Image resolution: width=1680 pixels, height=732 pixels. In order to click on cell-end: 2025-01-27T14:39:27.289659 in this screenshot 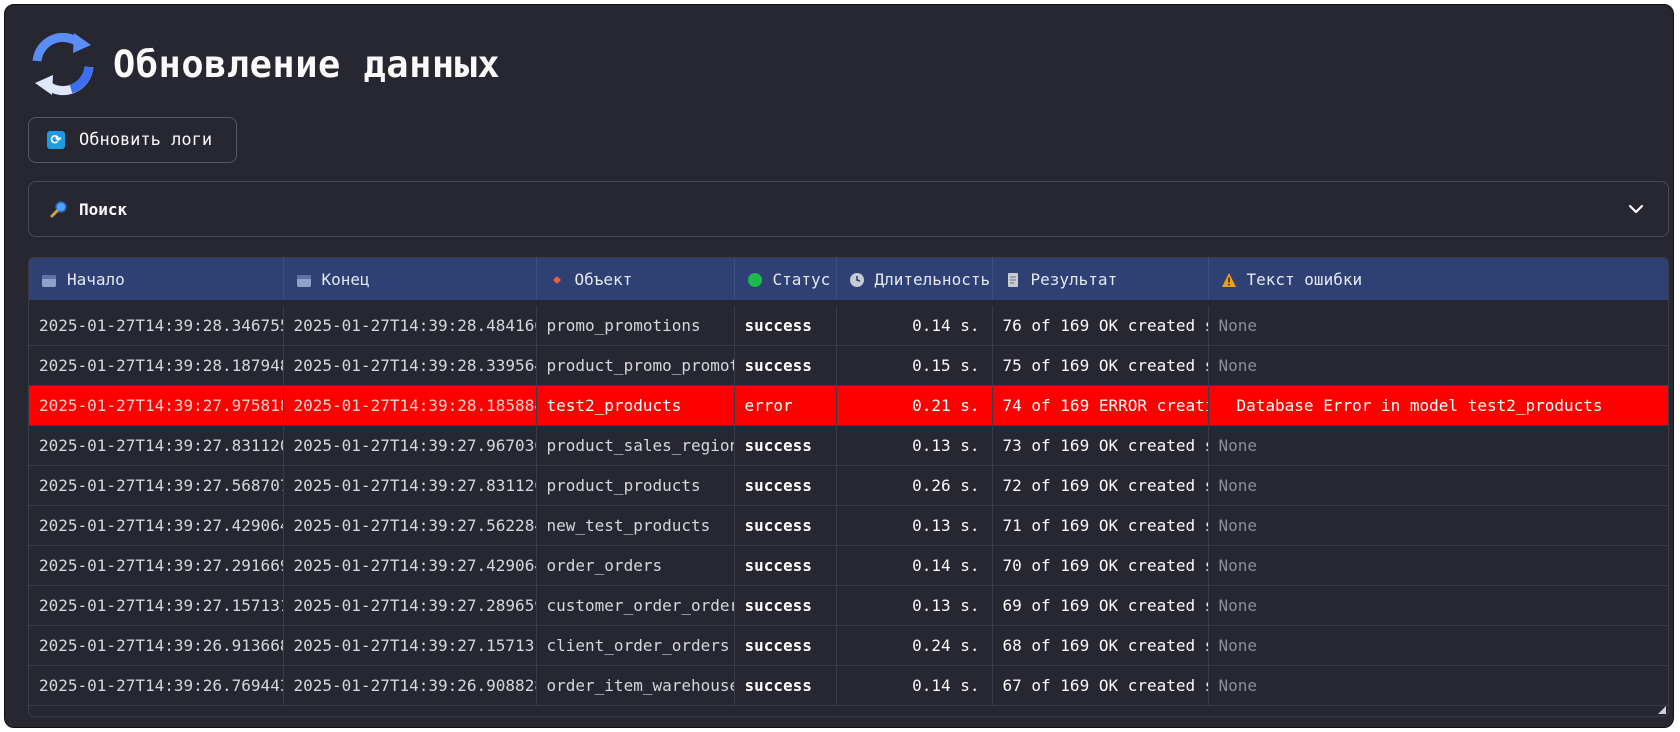, I will do `click(410, 605)`.